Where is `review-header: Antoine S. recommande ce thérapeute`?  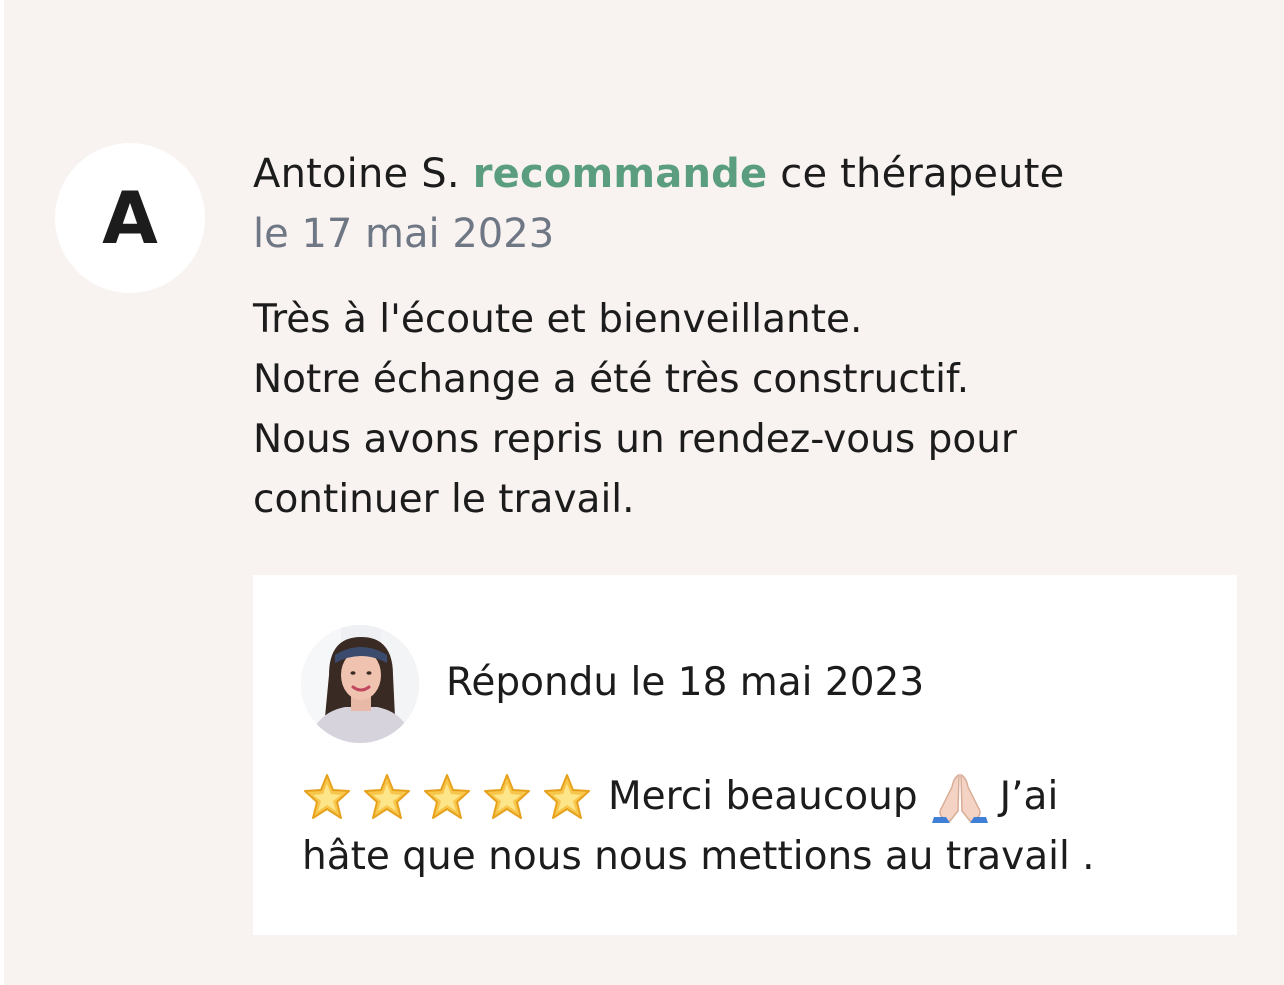 review-header: Antoine S. recommande ce thérapeute is located at coordinates (658, 174).